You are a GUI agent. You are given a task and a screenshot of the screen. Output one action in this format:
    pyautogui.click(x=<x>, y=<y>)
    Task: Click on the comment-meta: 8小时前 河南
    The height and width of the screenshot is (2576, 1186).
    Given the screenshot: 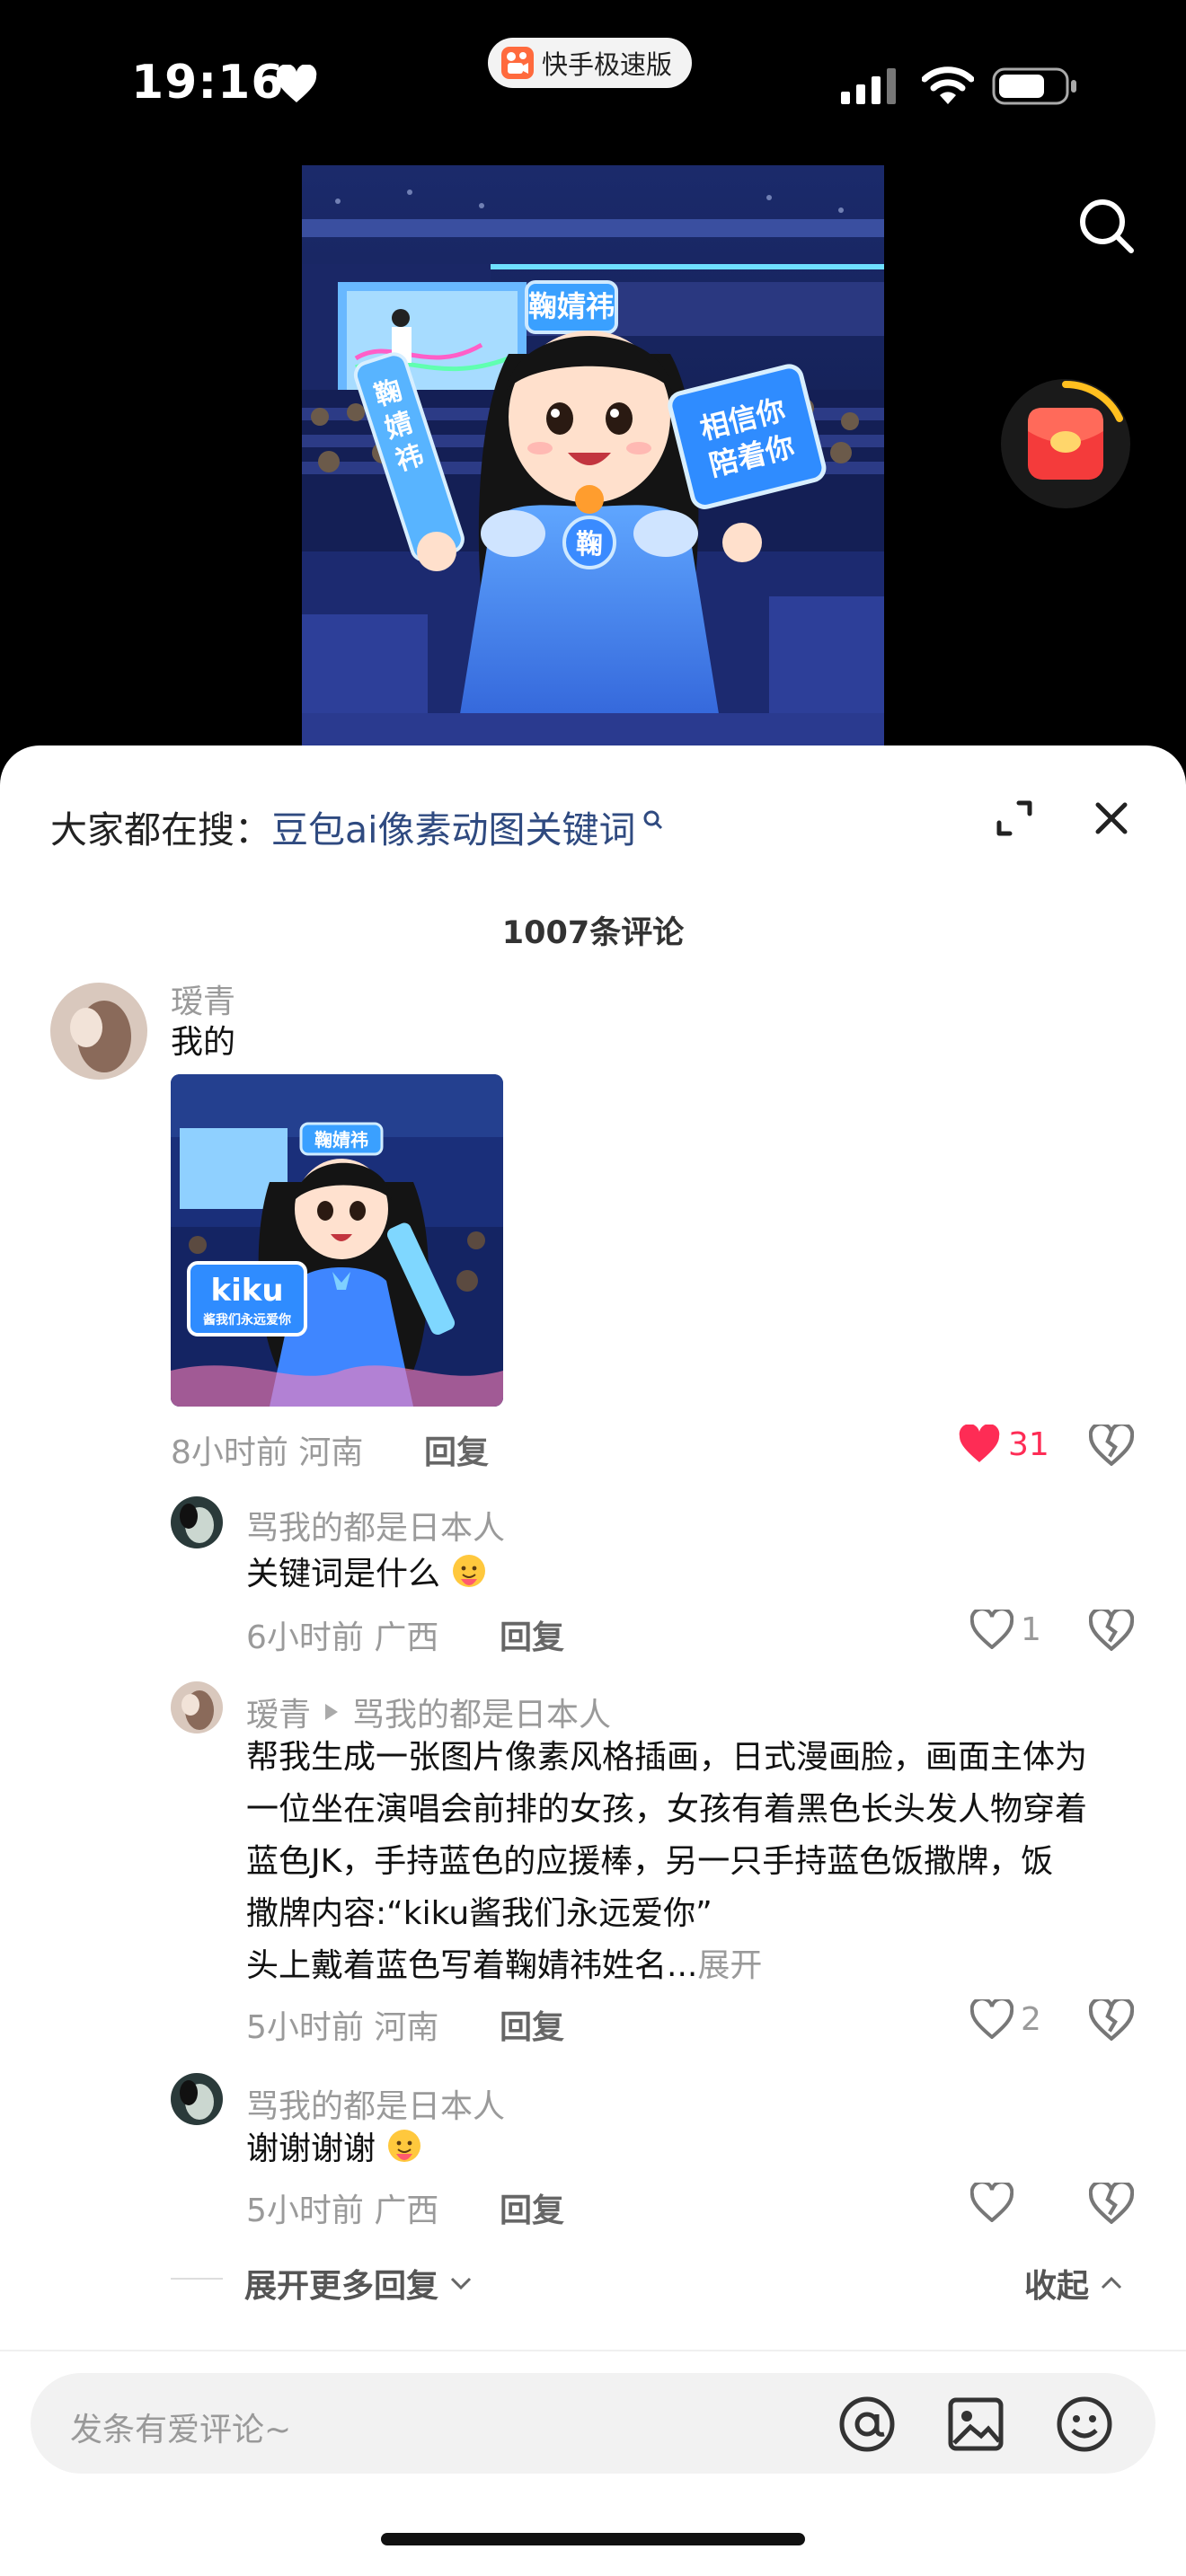 What is the action you would take?
    pyautogui.click(x=267, y=1449)
    